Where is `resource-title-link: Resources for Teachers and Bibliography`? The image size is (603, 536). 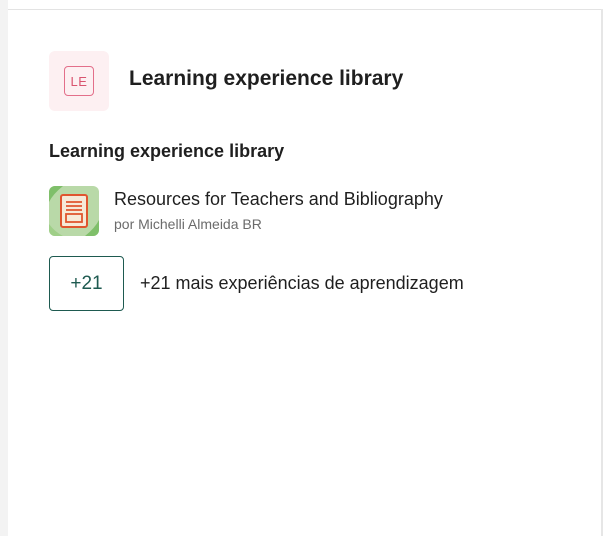
resource-title-link: Resources for Teachers and Bibliography is located at coordinates (278, 199).